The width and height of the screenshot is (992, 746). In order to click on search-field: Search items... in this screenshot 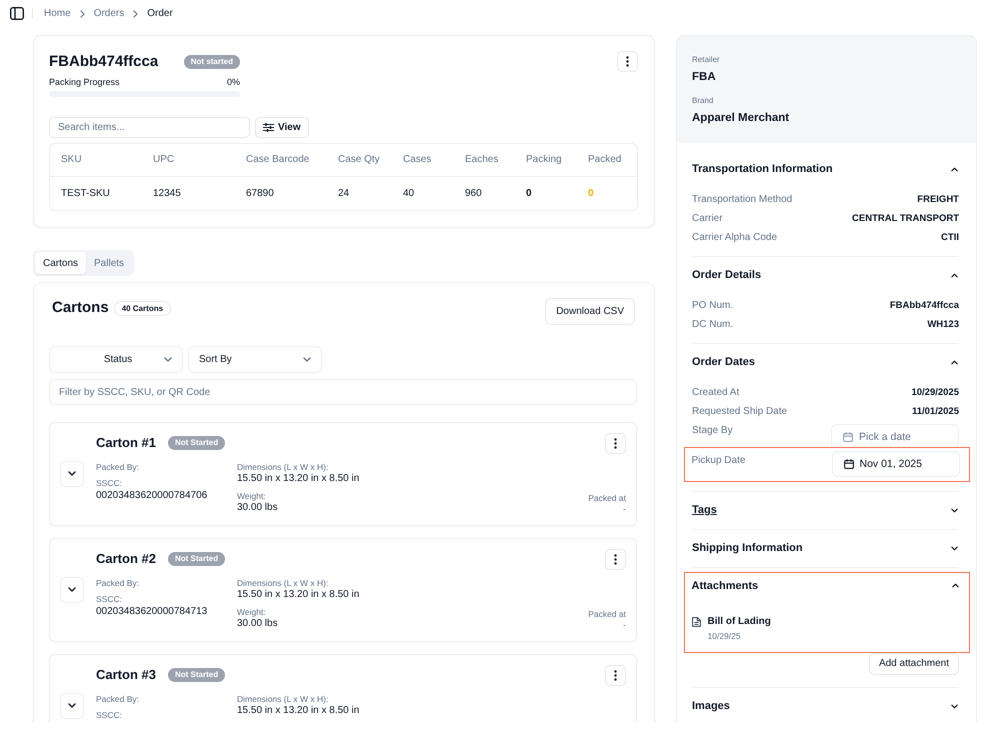, I will do `click(149, 127)`.